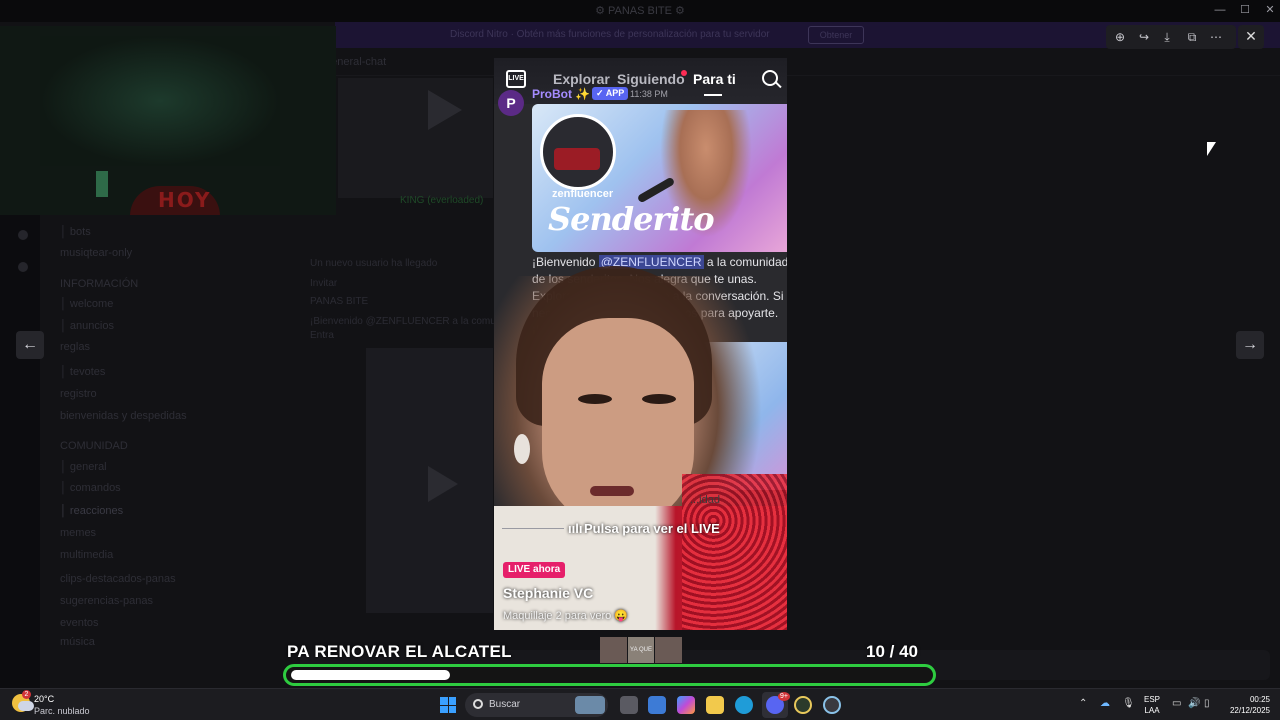 Image resolution: width=1280 pixels, height=720 pixels. Describe the element at coordinates (684, 73) in the screenshot. I see `notification-dot` at that location.